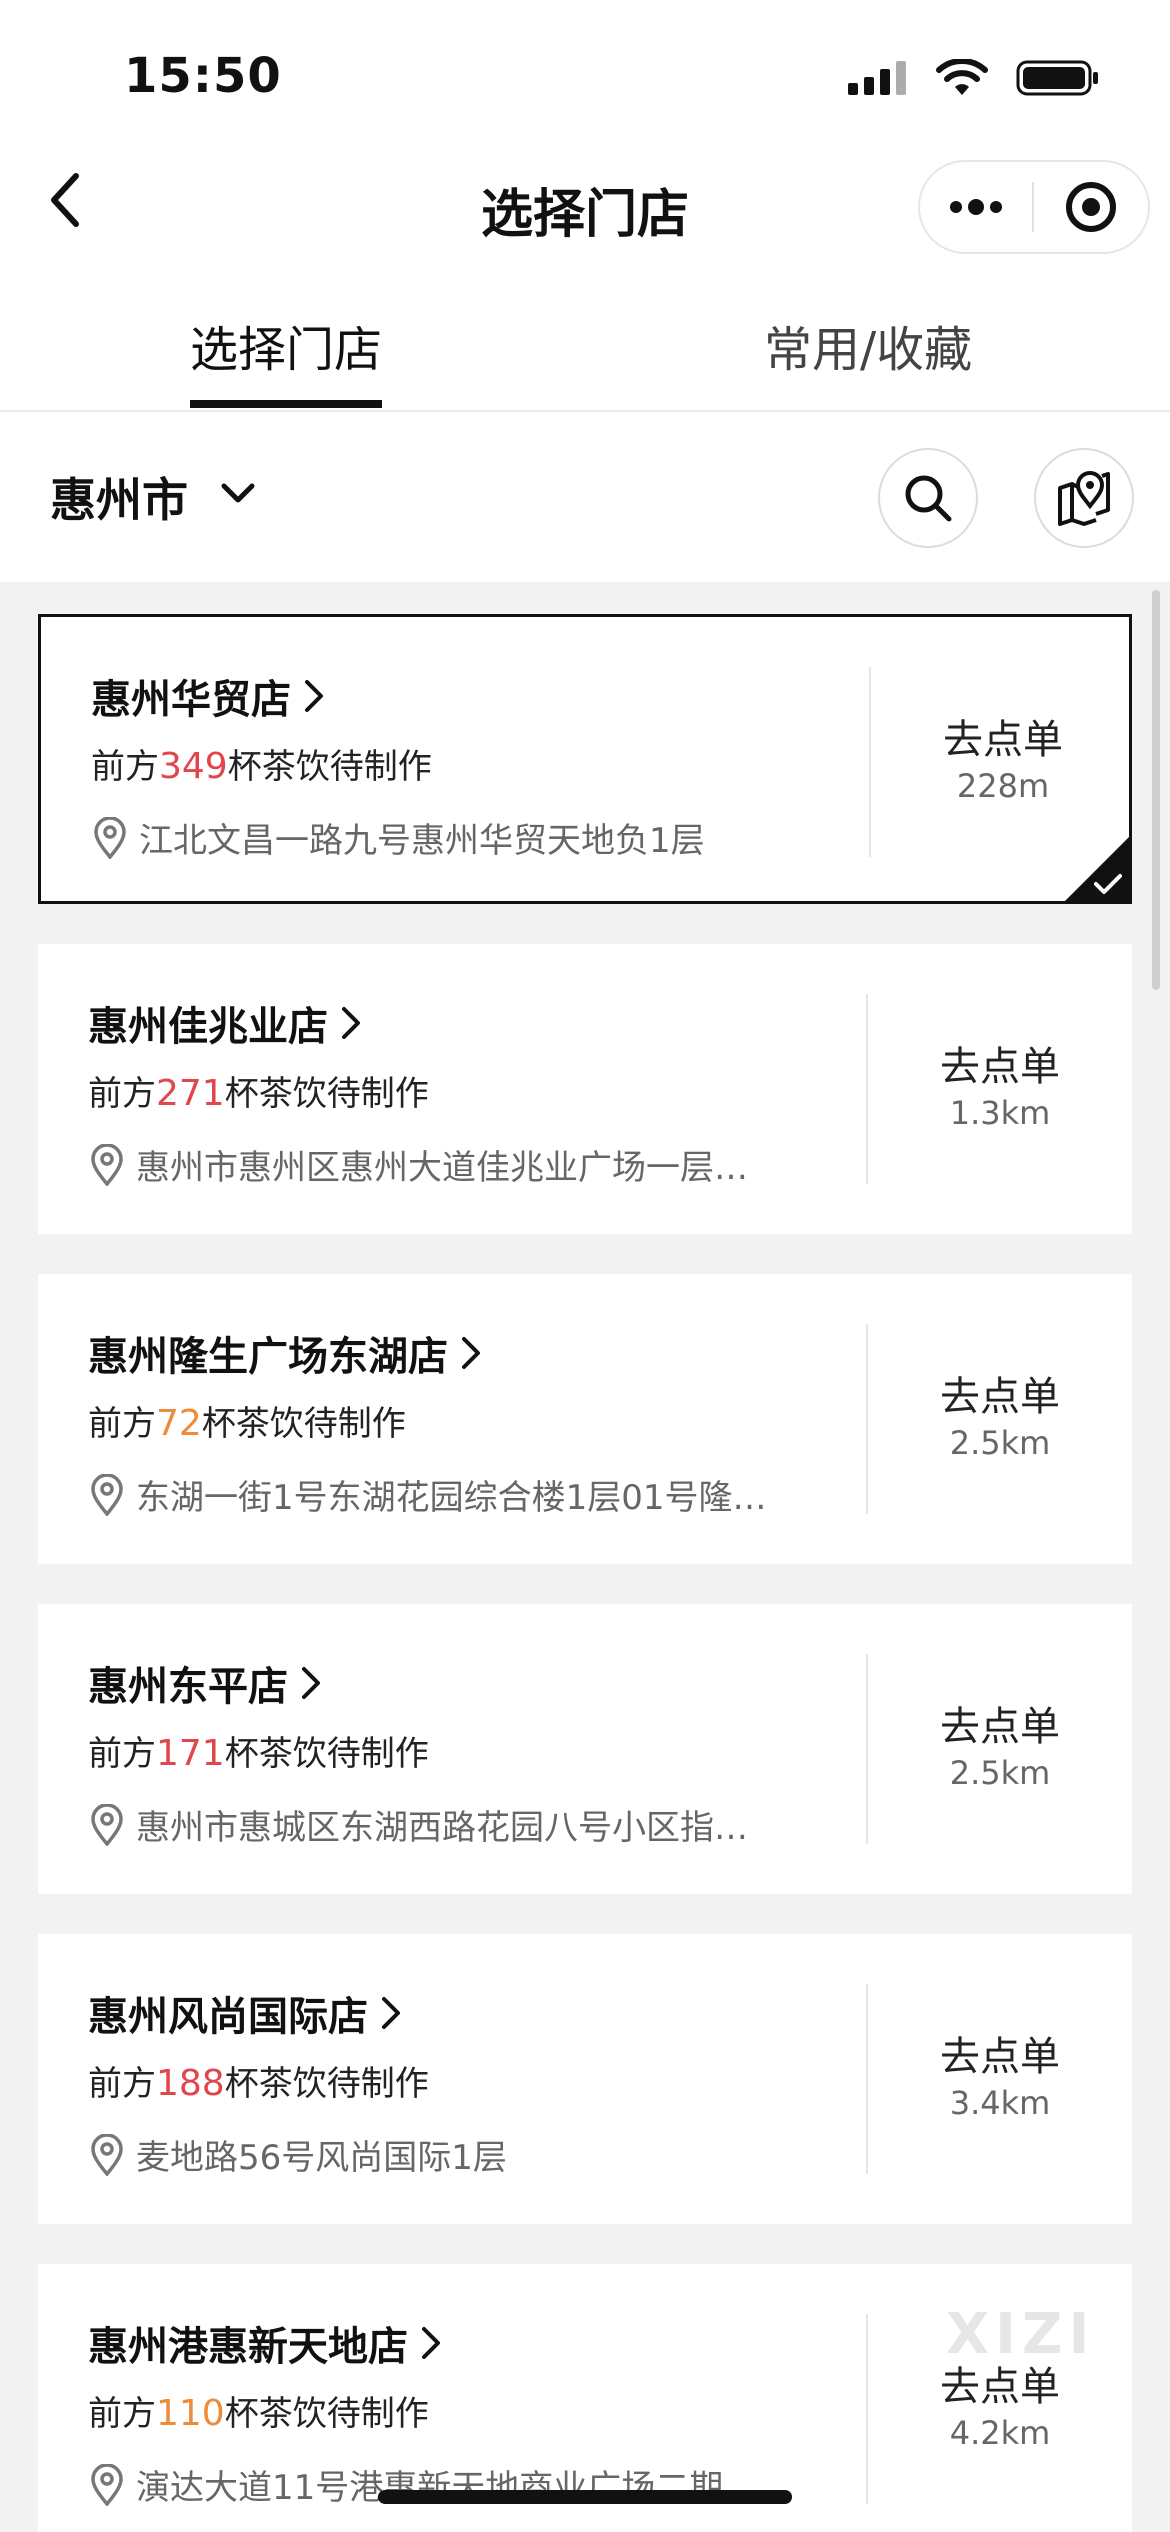  I want to click on store-name-text: 惠州隆生广场东湖店, so click(268, 1357).